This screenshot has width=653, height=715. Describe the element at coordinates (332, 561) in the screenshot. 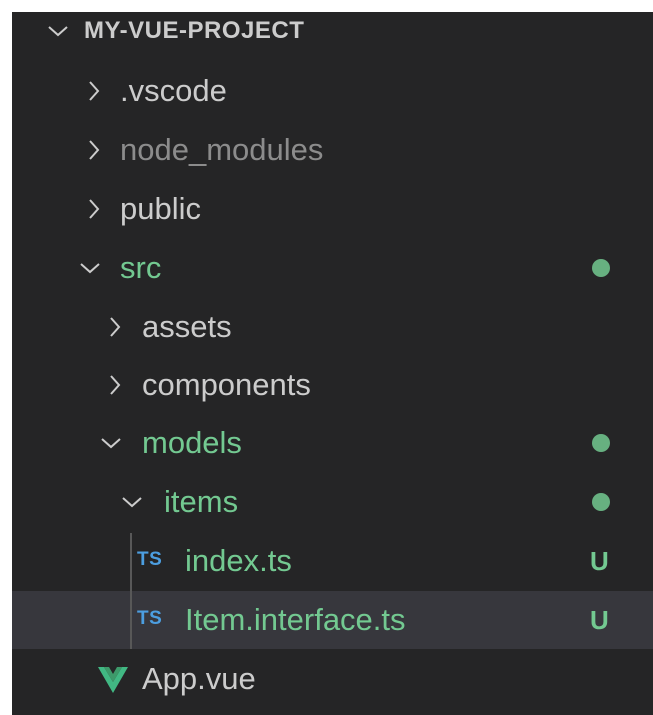

I see `tree-item-index-ts: TS index.ts U` at that location.